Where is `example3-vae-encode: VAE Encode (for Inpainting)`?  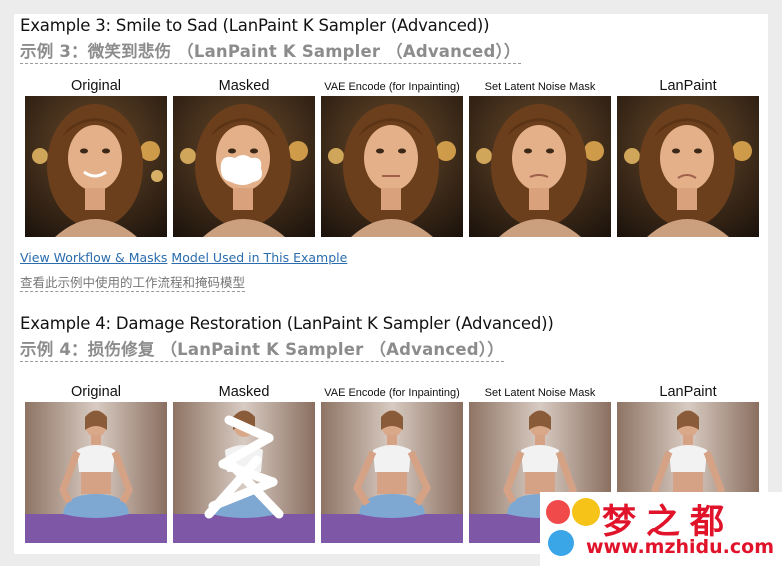
example3-vae-encode: VAE Encode (for Inpainting) is located at coordinates (392, 156).